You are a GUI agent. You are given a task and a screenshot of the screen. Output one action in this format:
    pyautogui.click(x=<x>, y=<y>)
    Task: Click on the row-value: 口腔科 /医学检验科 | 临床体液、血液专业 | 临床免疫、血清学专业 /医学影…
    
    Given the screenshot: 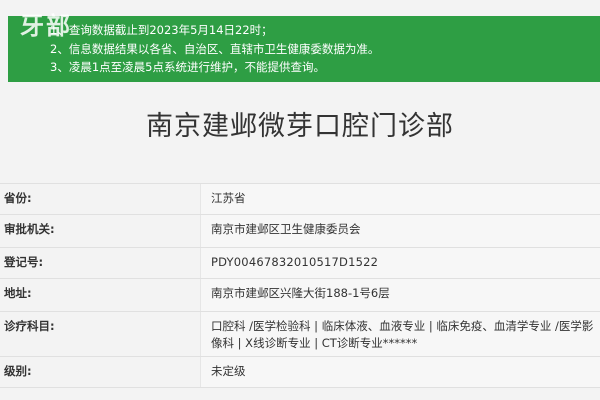 What is the action you would take?
    pyautogui.click(x=400, y=334)
    